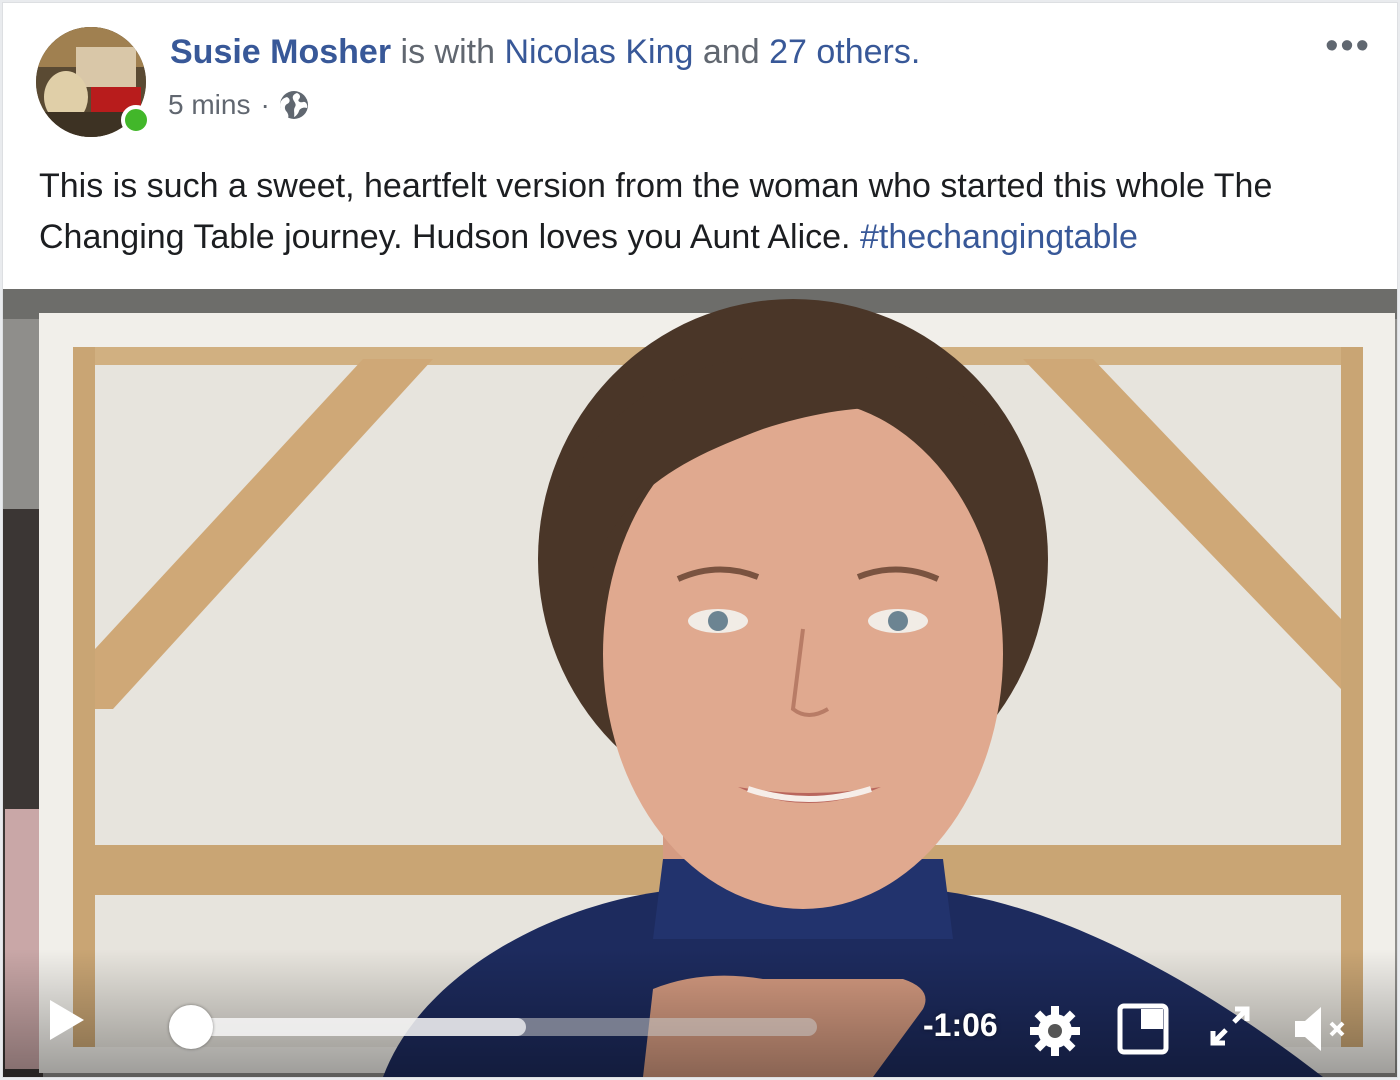 The width and height of the screenshot is (1400, 1080). What do you see at coordinates (598, 52) in the screenshot?
I see `tagged-person-link: Nicolas King` at bounding box center [598, 52].